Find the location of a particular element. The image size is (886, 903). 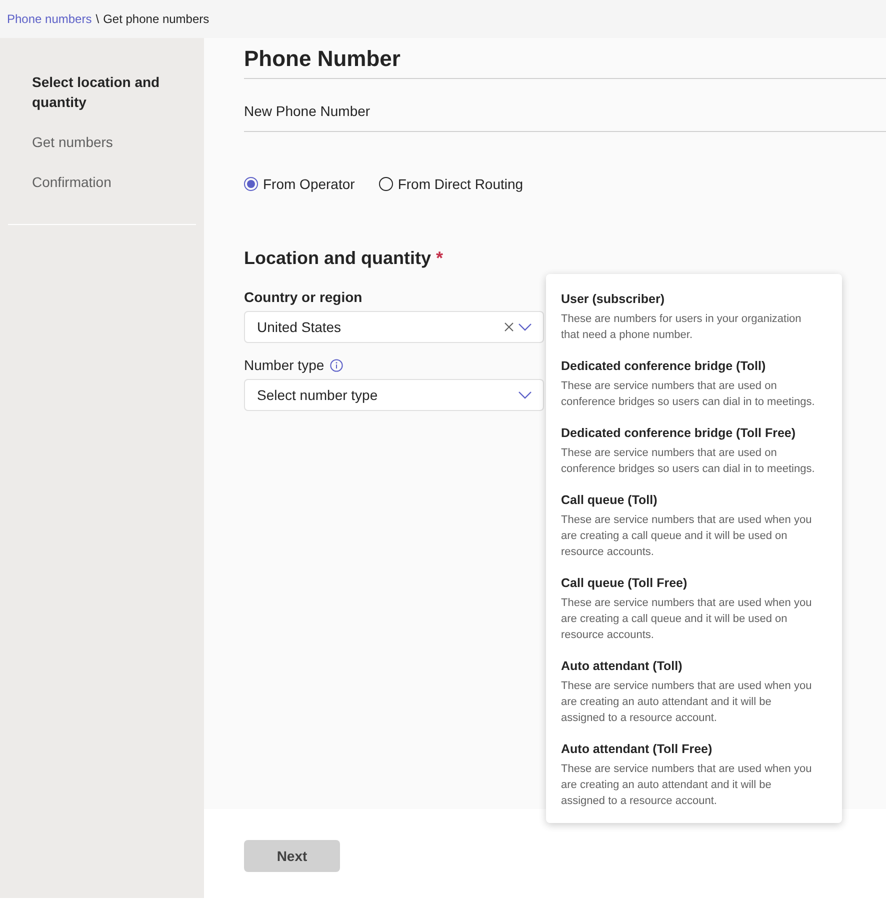

field-label: Country or region is located at coordinates (303, 297).